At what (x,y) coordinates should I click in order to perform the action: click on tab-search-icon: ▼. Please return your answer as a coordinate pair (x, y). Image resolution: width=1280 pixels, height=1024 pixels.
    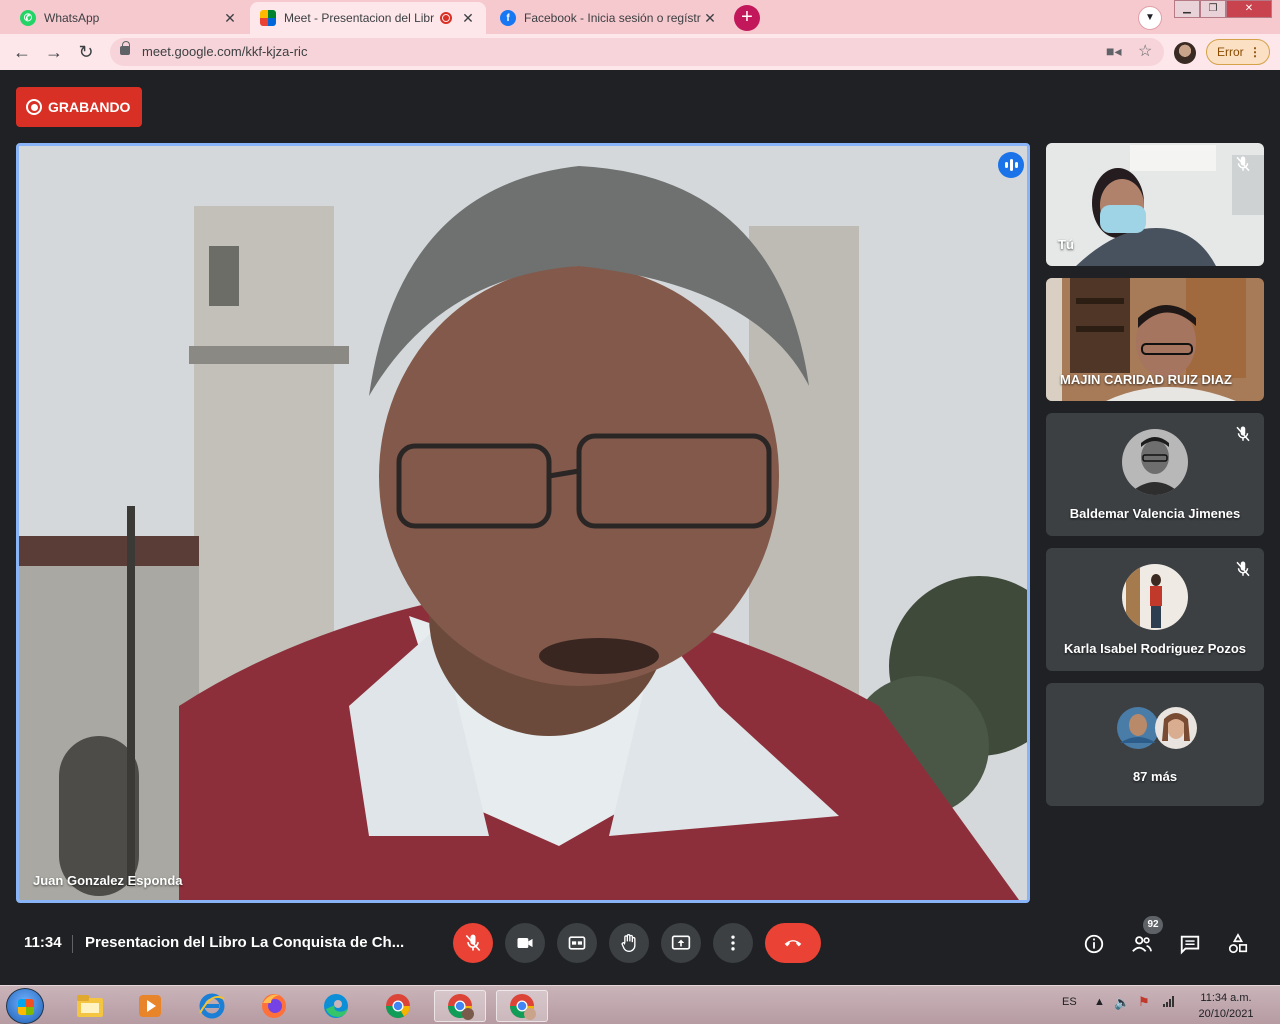
    Looking at the image, I should click on (1150, 18).